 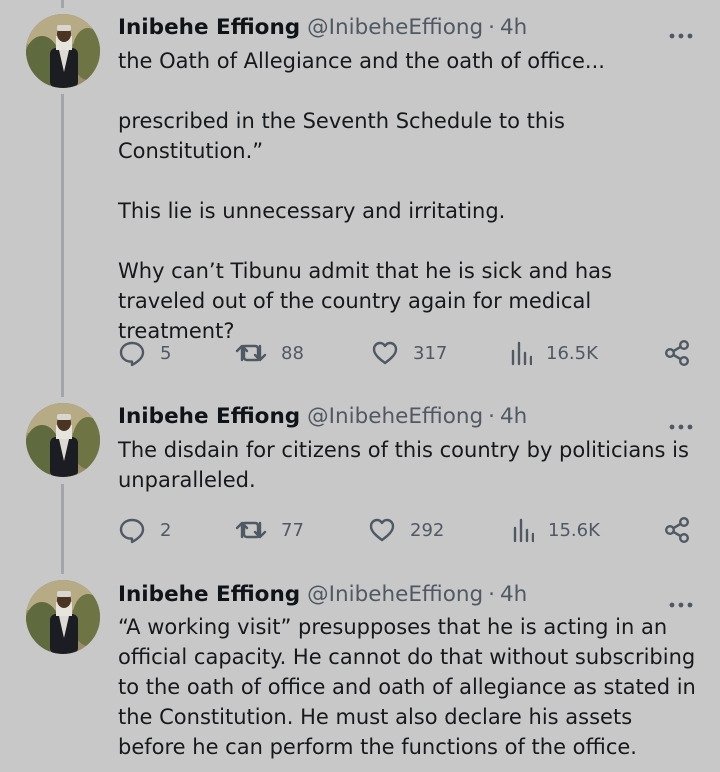 I want to click on retweet-button: 88, so click(x=269, y=353).